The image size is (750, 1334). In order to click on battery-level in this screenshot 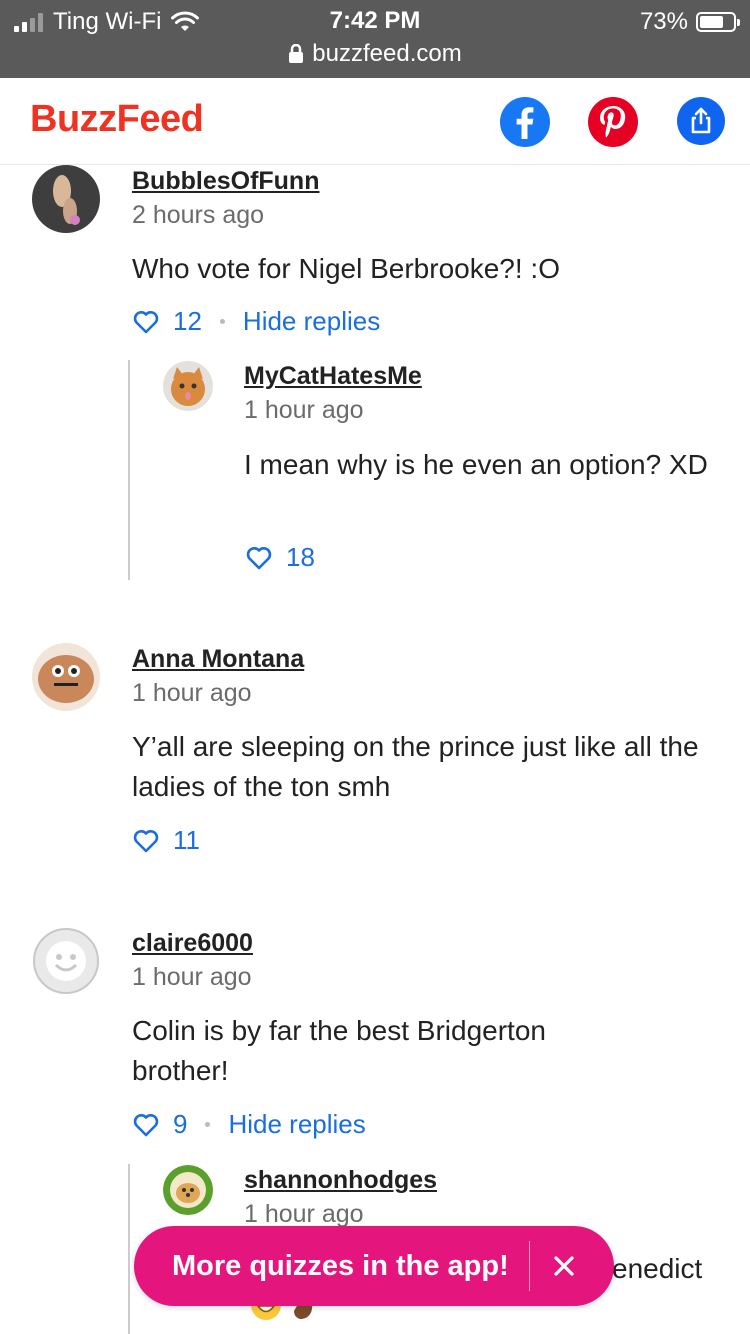, I will do `click(712, 22)`.